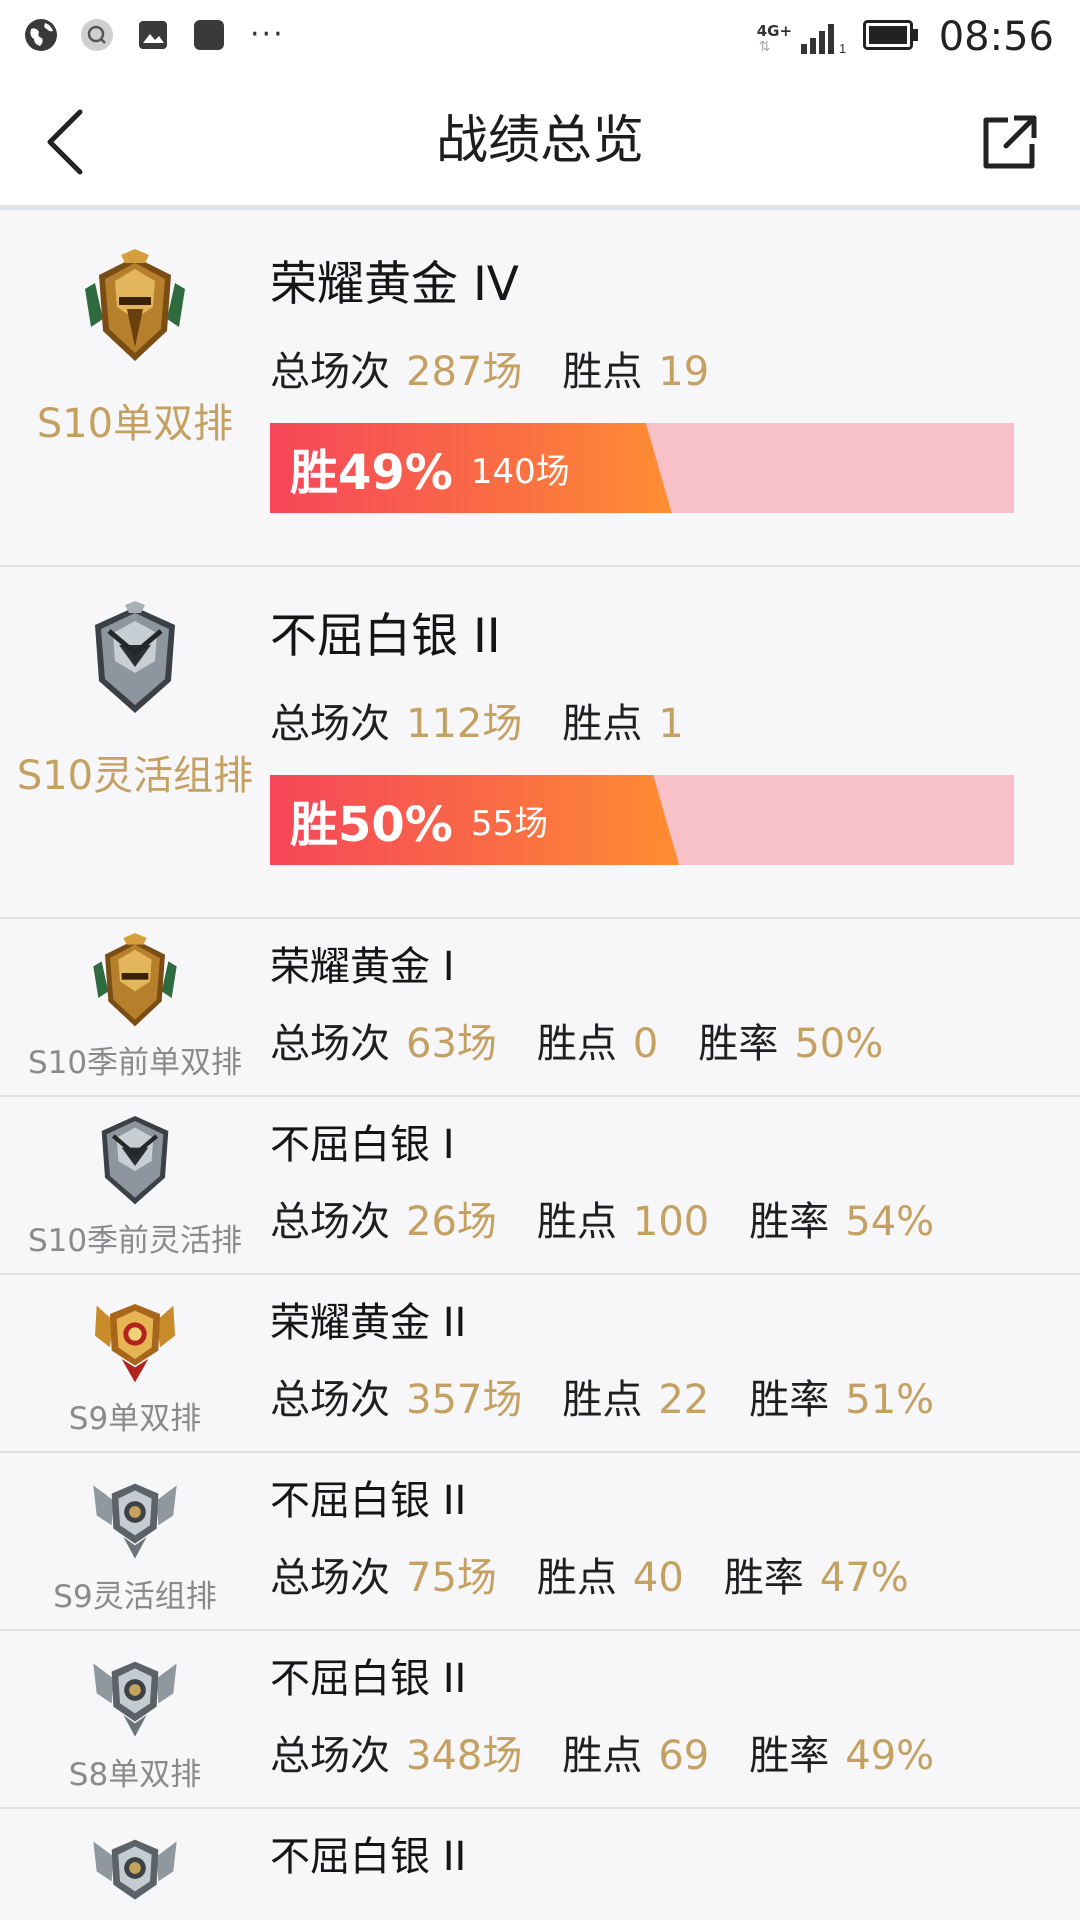 The width and height of the screenshot is (1080, 1920). What do you see at coordinates (464, 1756) in the screenshot?
I see `total-games-value: 348场` at bounding box center [464, 1756].